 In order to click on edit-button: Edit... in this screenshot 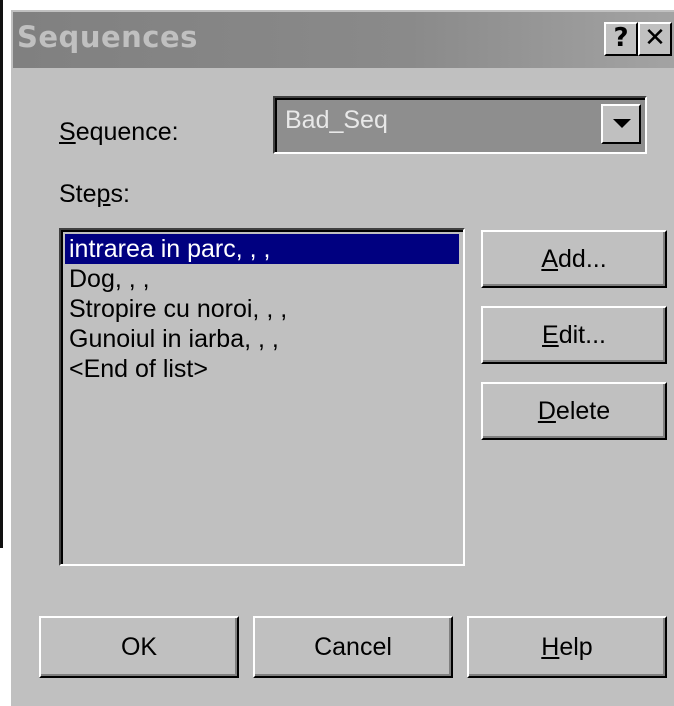, I will do `click(574, 335)`.